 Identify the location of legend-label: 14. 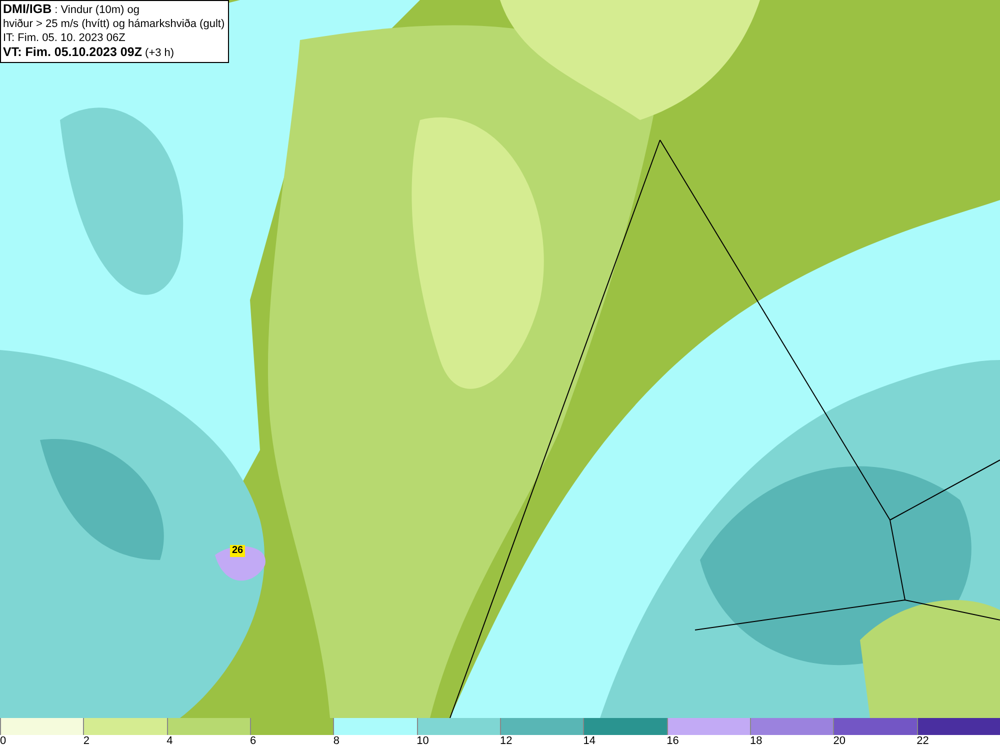
(589, 741).